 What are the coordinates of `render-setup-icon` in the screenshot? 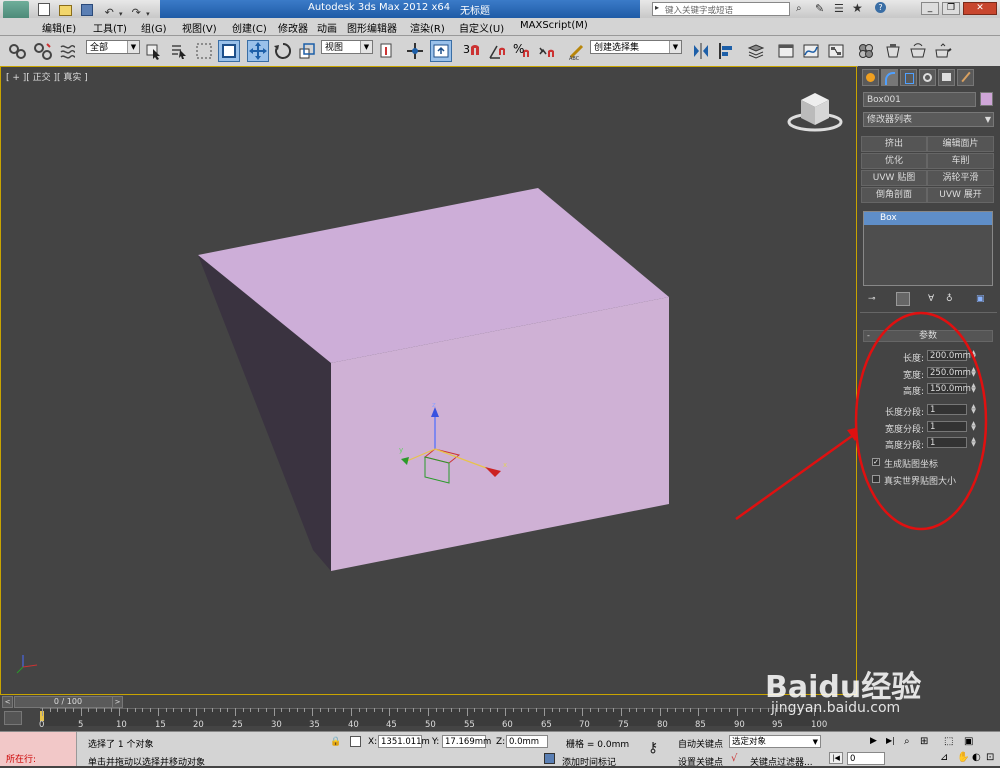 It's located at (893, 51).